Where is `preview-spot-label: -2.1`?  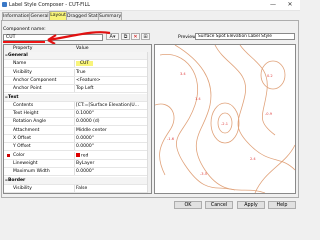
preview-spot-label: -2.1 is located at coordinates (224, 124).